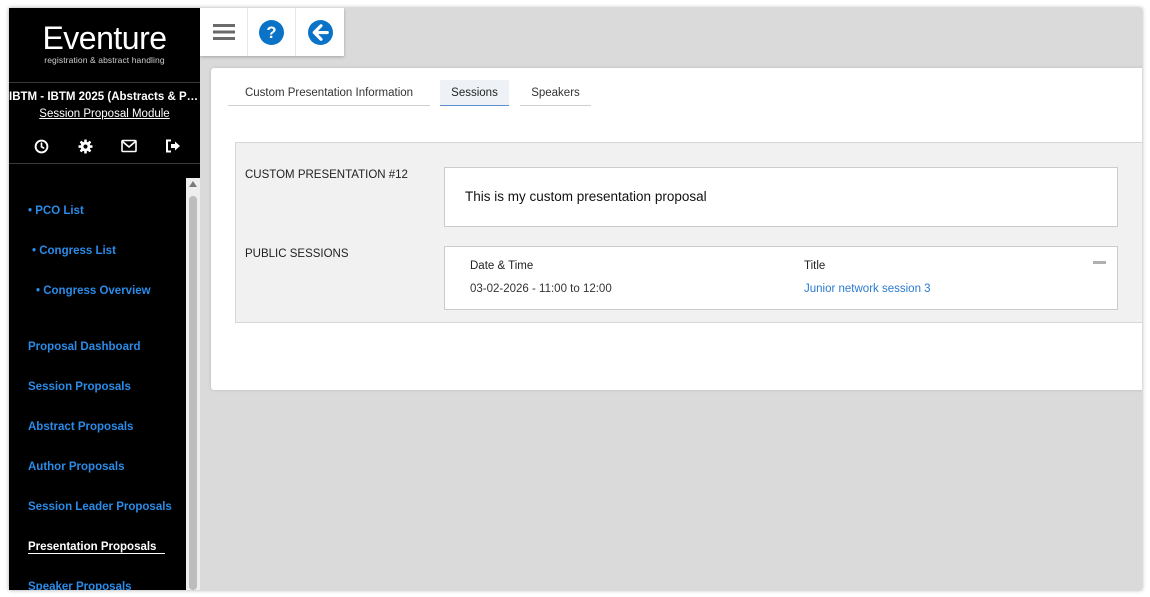 Image resolution: width=1150 pixels, height=597 pixels. Describe the element at coordinates (326, 175) in the screenshot. I see `presentation-label: CUSTOM PRESENTATION #12` at that location.